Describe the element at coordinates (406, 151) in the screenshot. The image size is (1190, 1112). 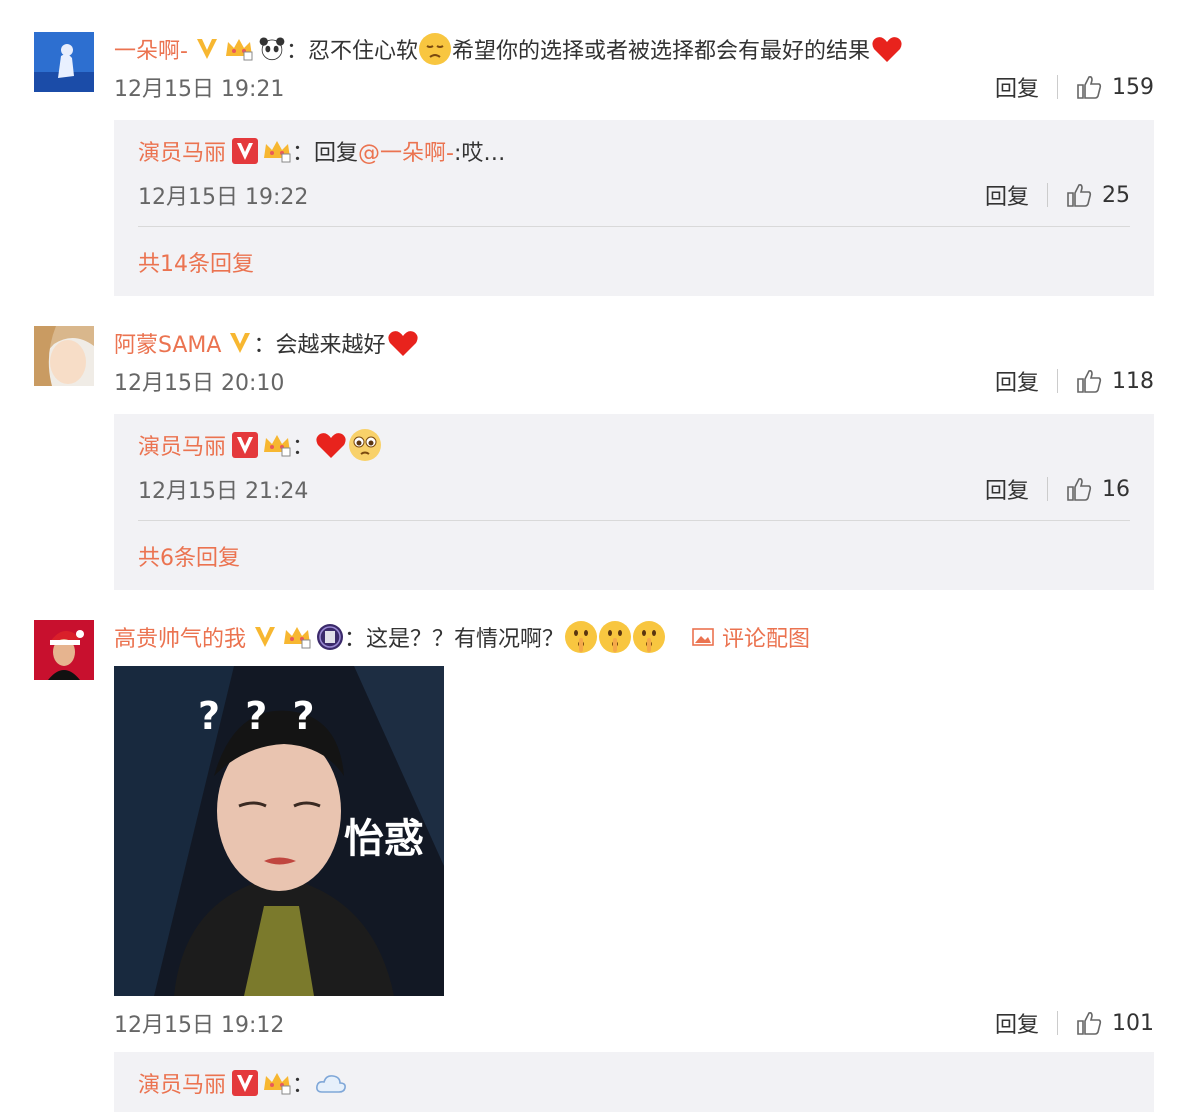
I see `mention-link: @一朵啊-` at that location.